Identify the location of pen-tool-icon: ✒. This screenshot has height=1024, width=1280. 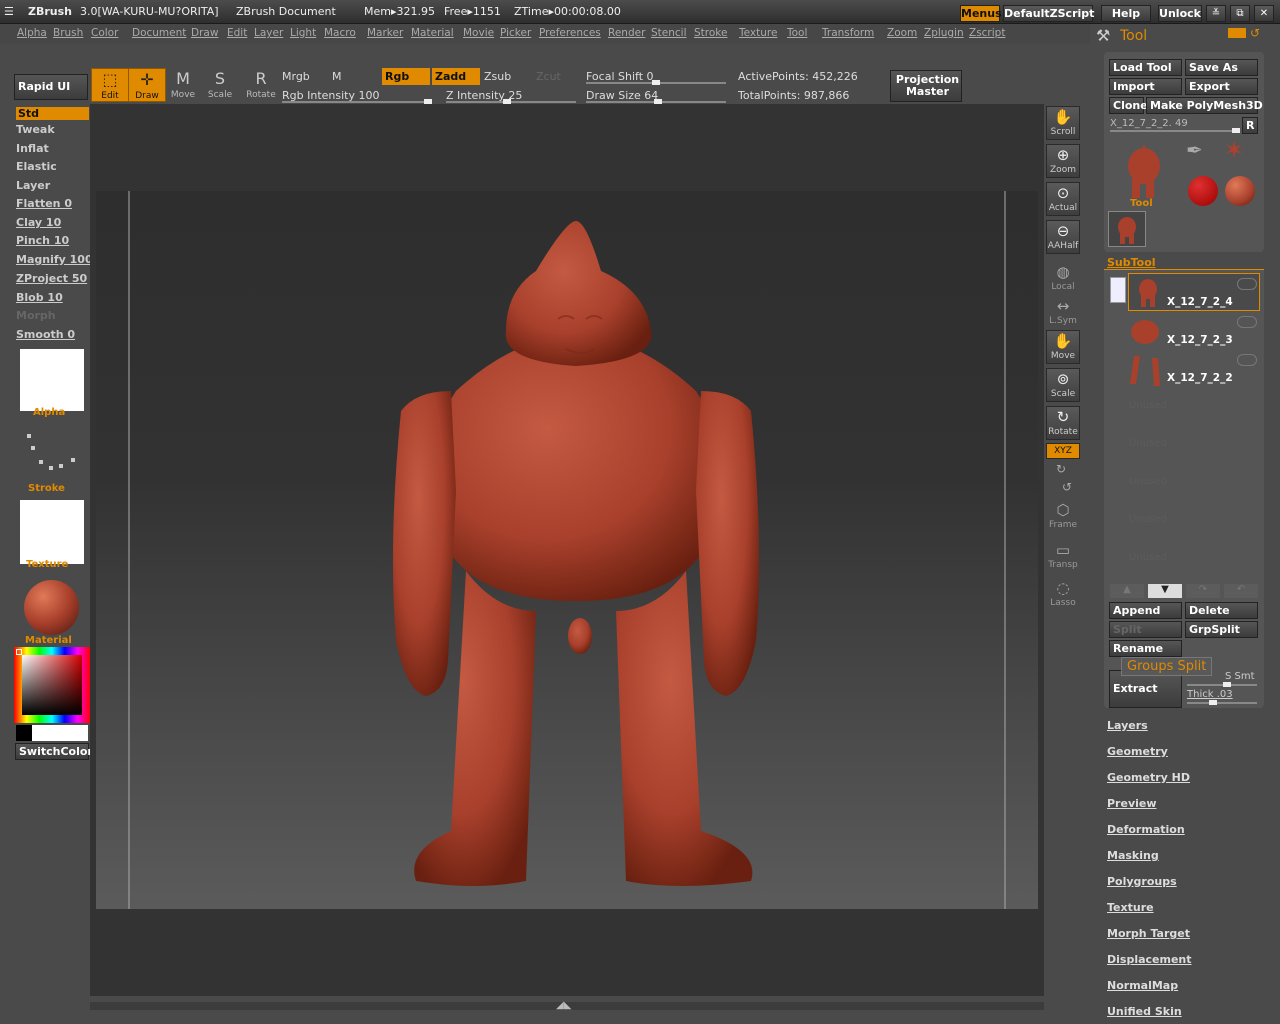
(1194, 150).